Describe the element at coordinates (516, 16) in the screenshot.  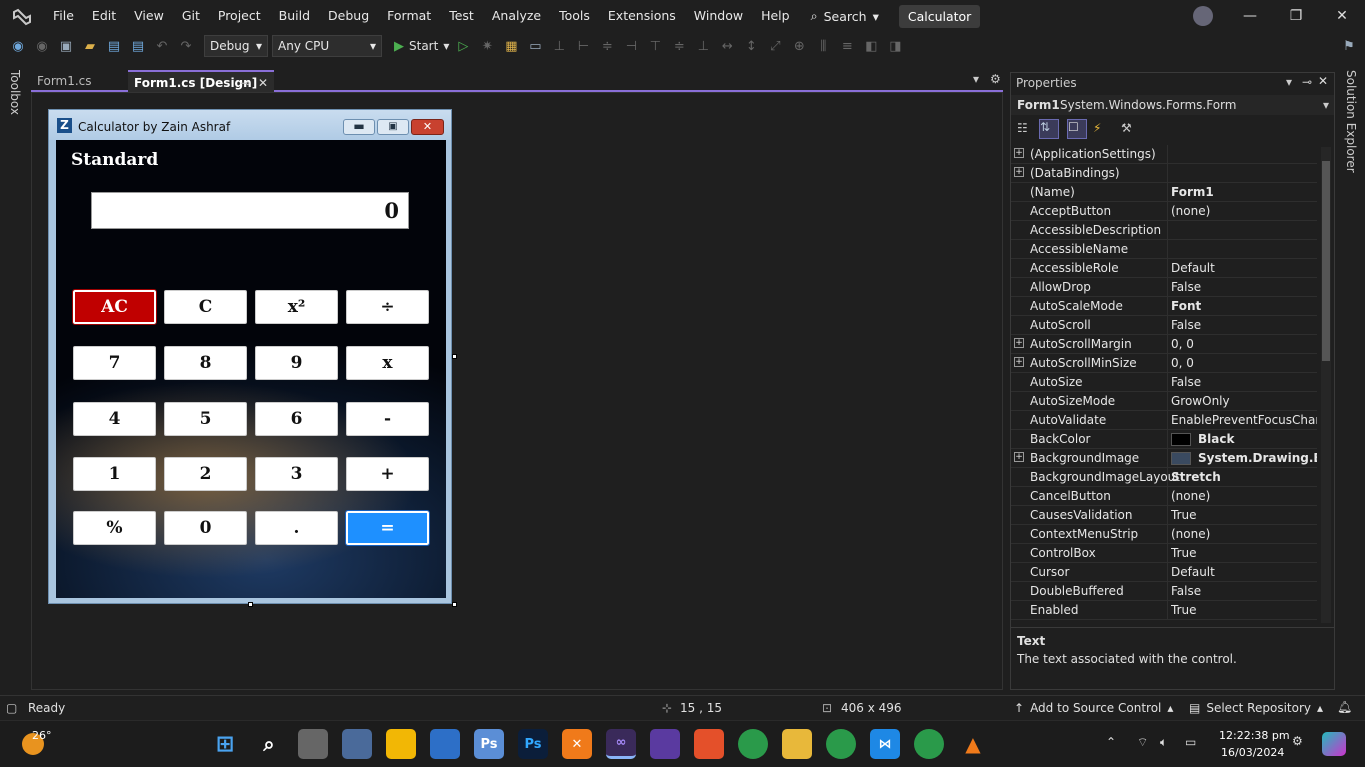
I see `menu-analyze: Analyze` at that location.